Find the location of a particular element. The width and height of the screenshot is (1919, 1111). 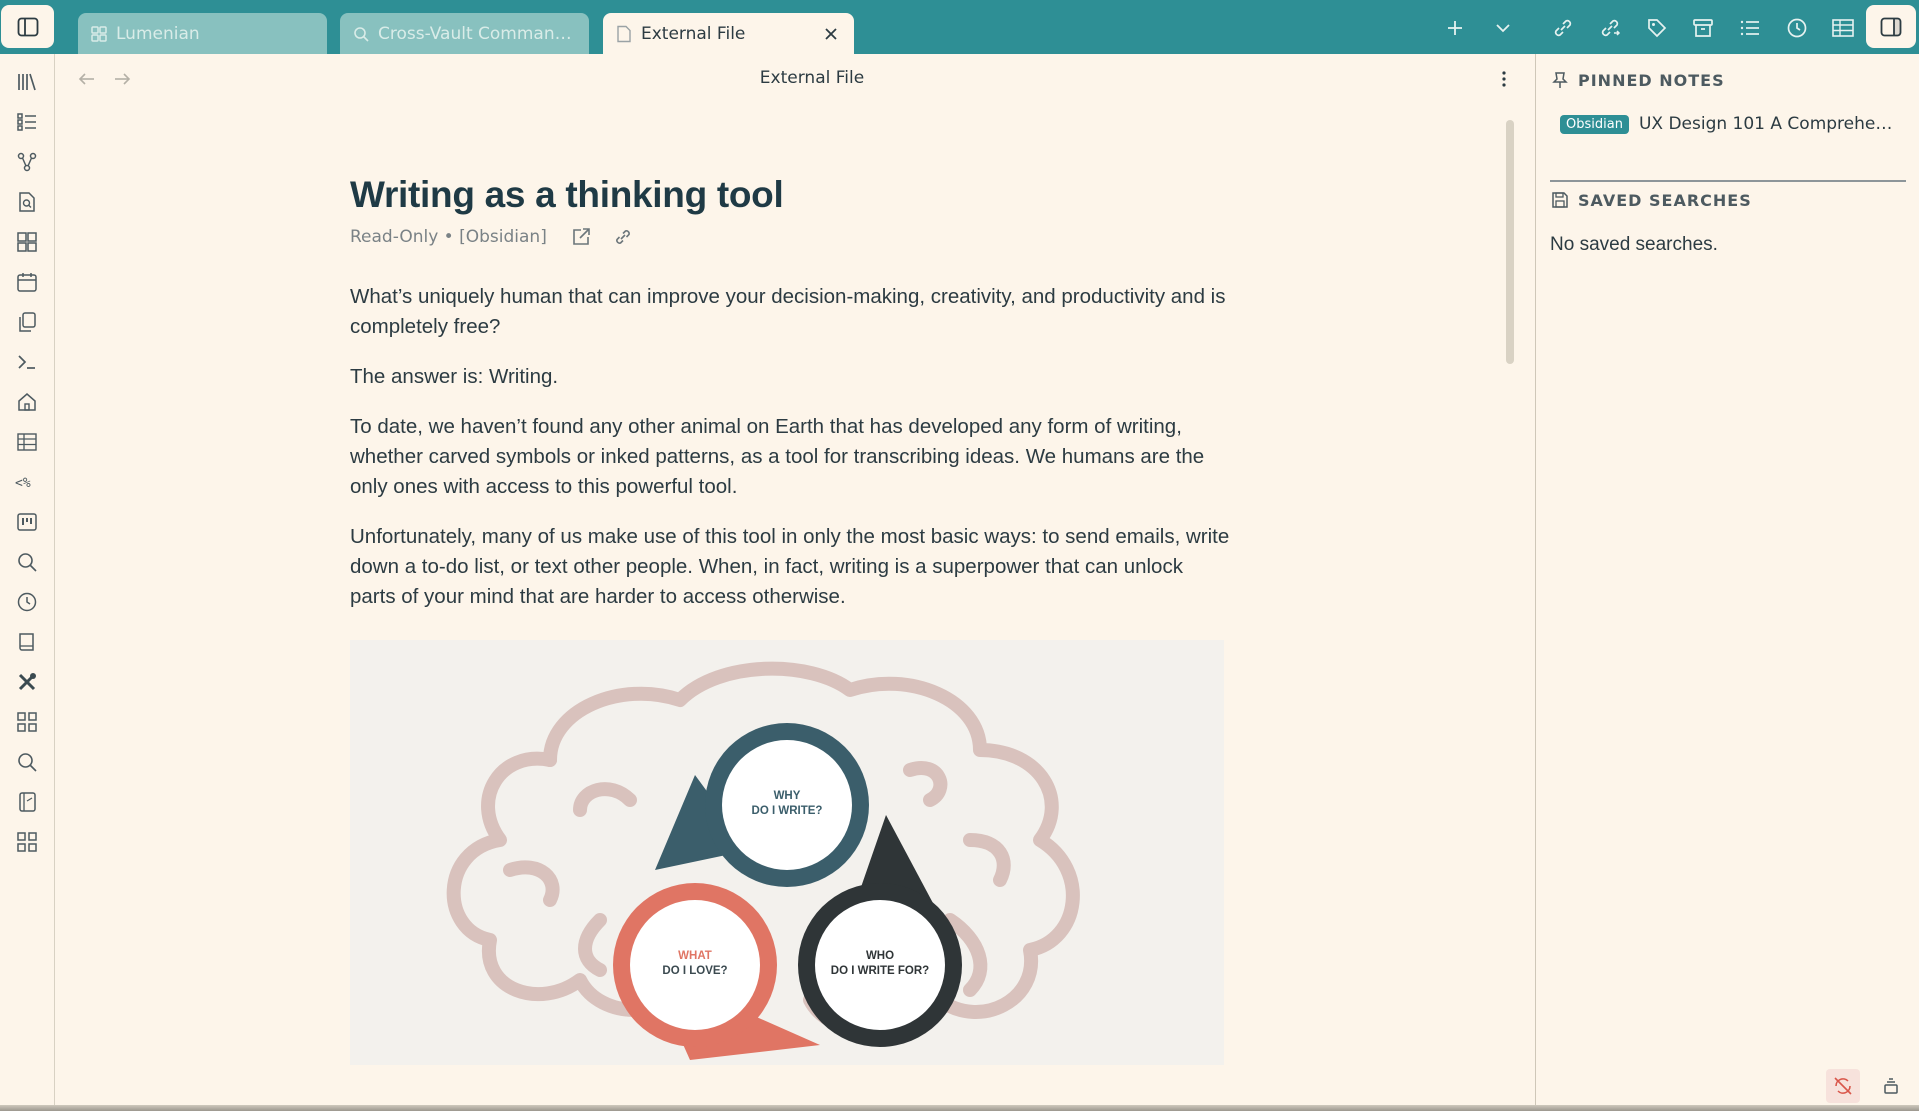

what-label-1: WHAT is located at coordinates (695, 956).